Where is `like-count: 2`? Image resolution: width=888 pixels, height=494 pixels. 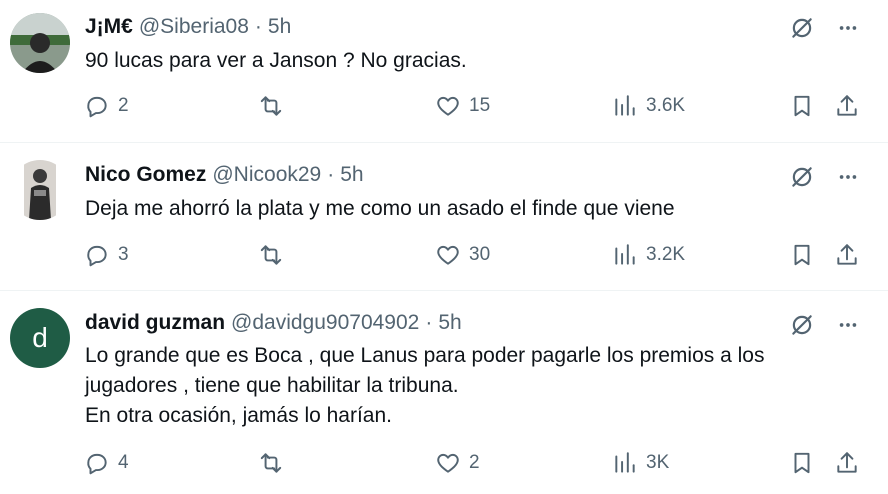
like-count: 2 is located at coordinates (474, 462).